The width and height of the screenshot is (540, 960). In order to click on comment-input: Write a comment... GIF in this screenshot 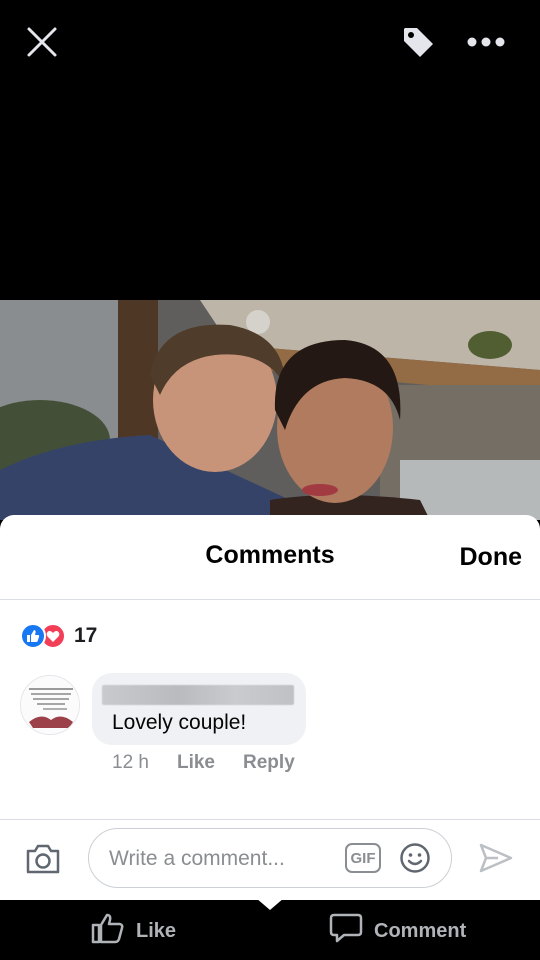, I will do `click(270, 858)`.